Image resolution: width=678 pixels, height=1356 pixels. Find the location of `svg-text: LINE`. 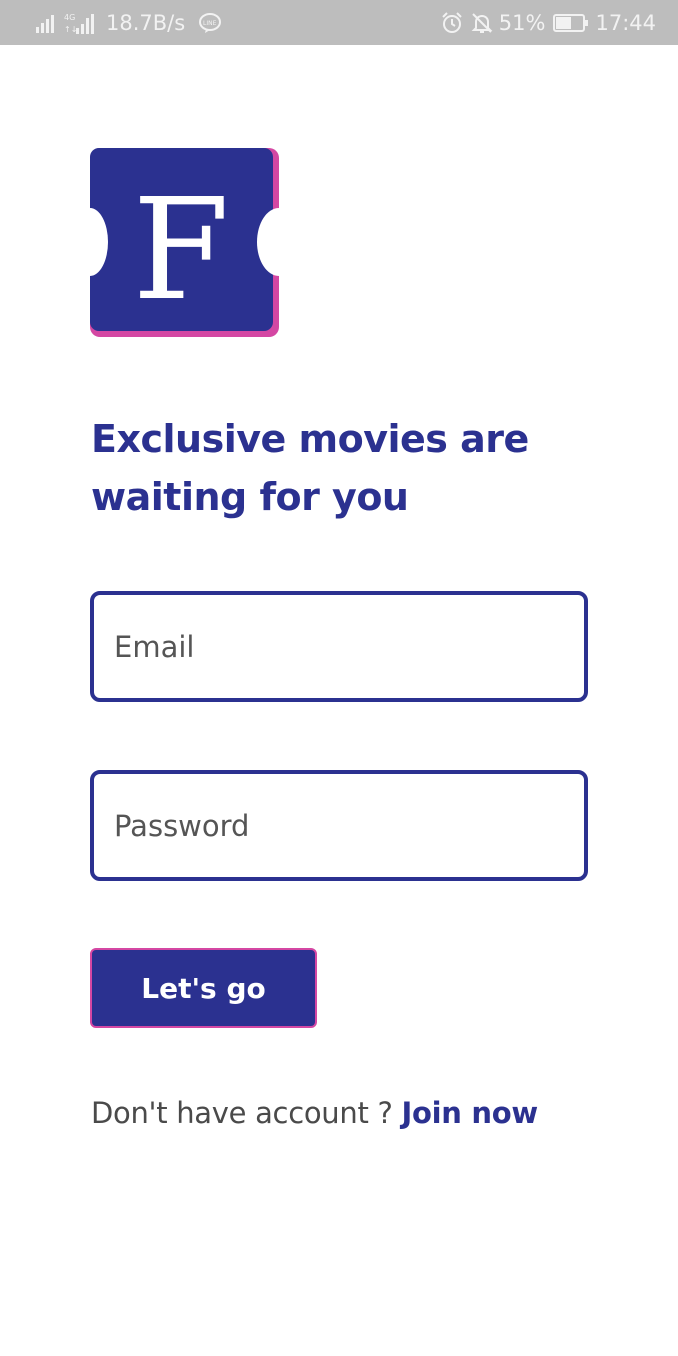

svg-text: LINE is located at coordinates (210, 23).